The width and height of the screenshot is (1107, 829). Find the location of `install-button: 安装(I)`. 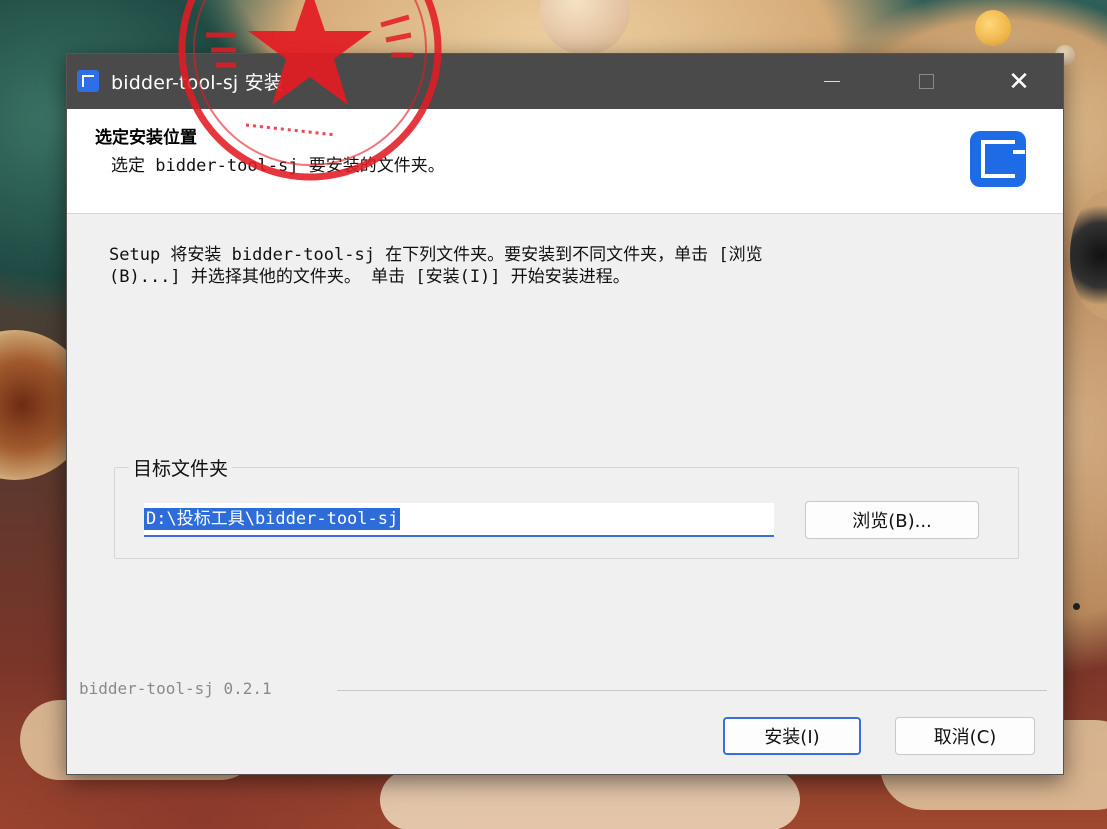

install-button: 安装(I) is located at coordinates (792, 736).